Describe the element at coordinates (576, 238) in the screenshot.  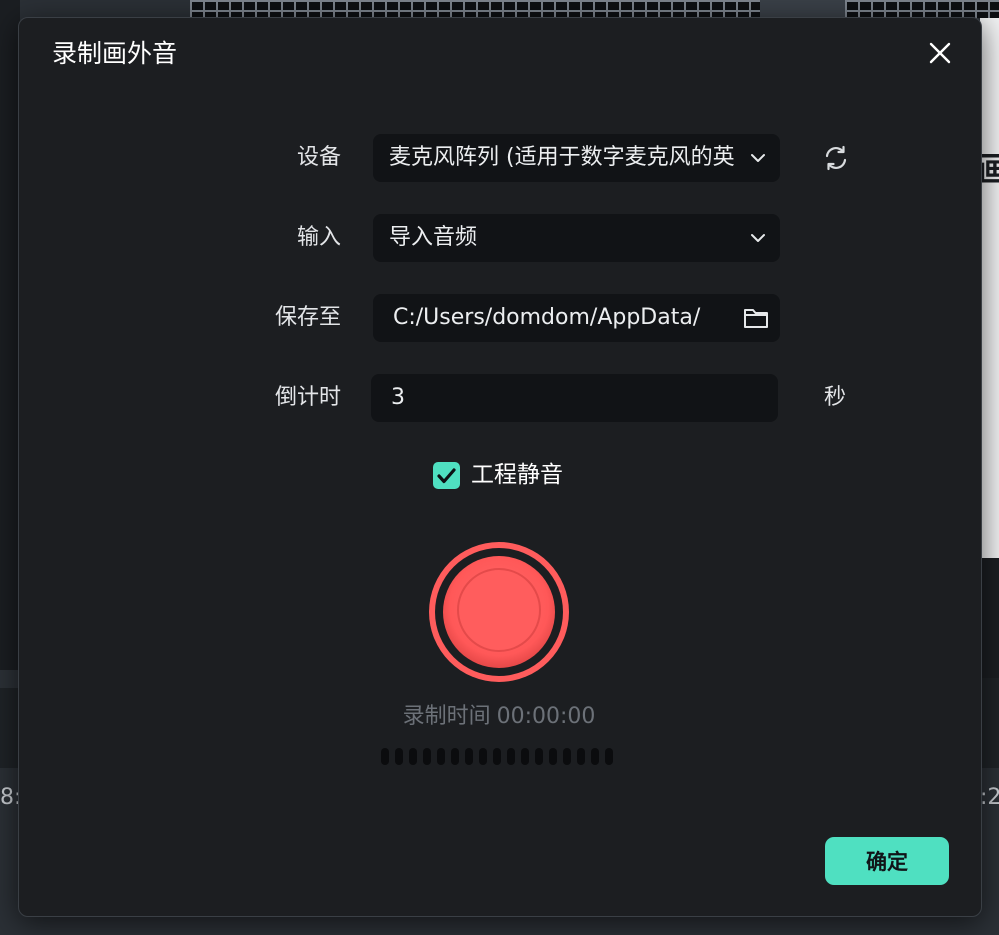
I see `input-select: 导入音频` at that location.